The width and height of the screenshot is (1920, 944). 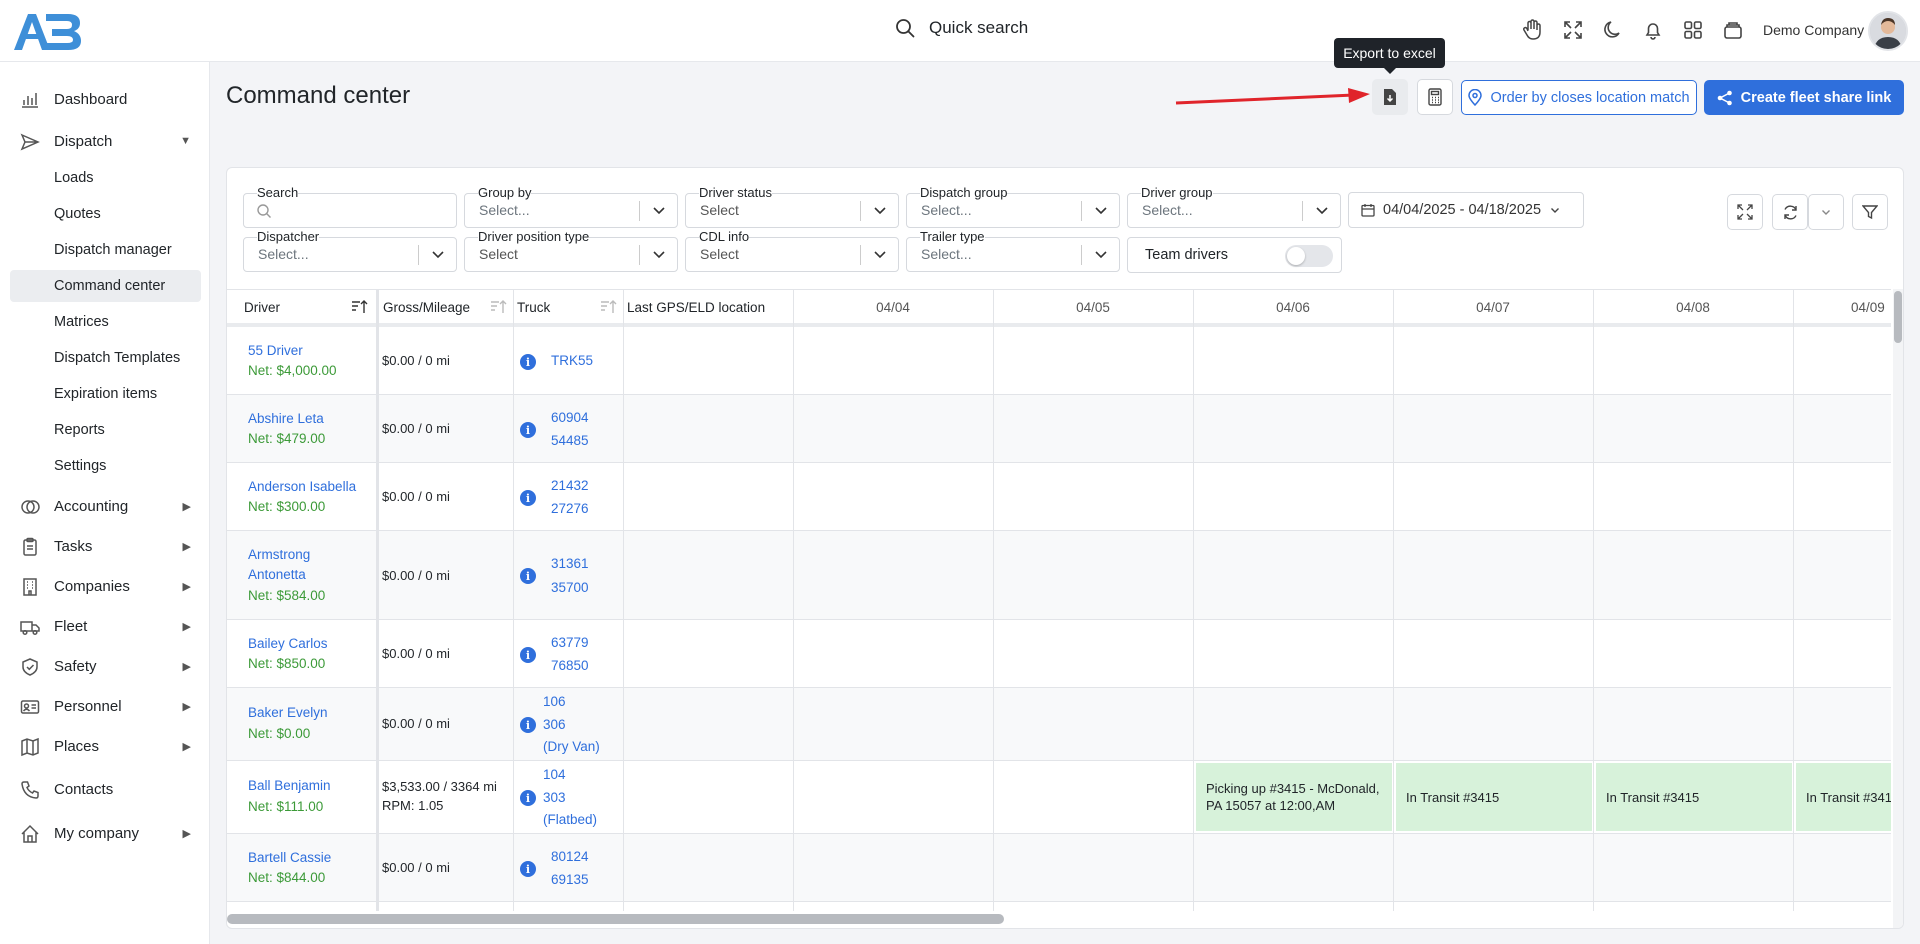 I want to click on team-drivers-toggle, so click(x=1309, y=256).